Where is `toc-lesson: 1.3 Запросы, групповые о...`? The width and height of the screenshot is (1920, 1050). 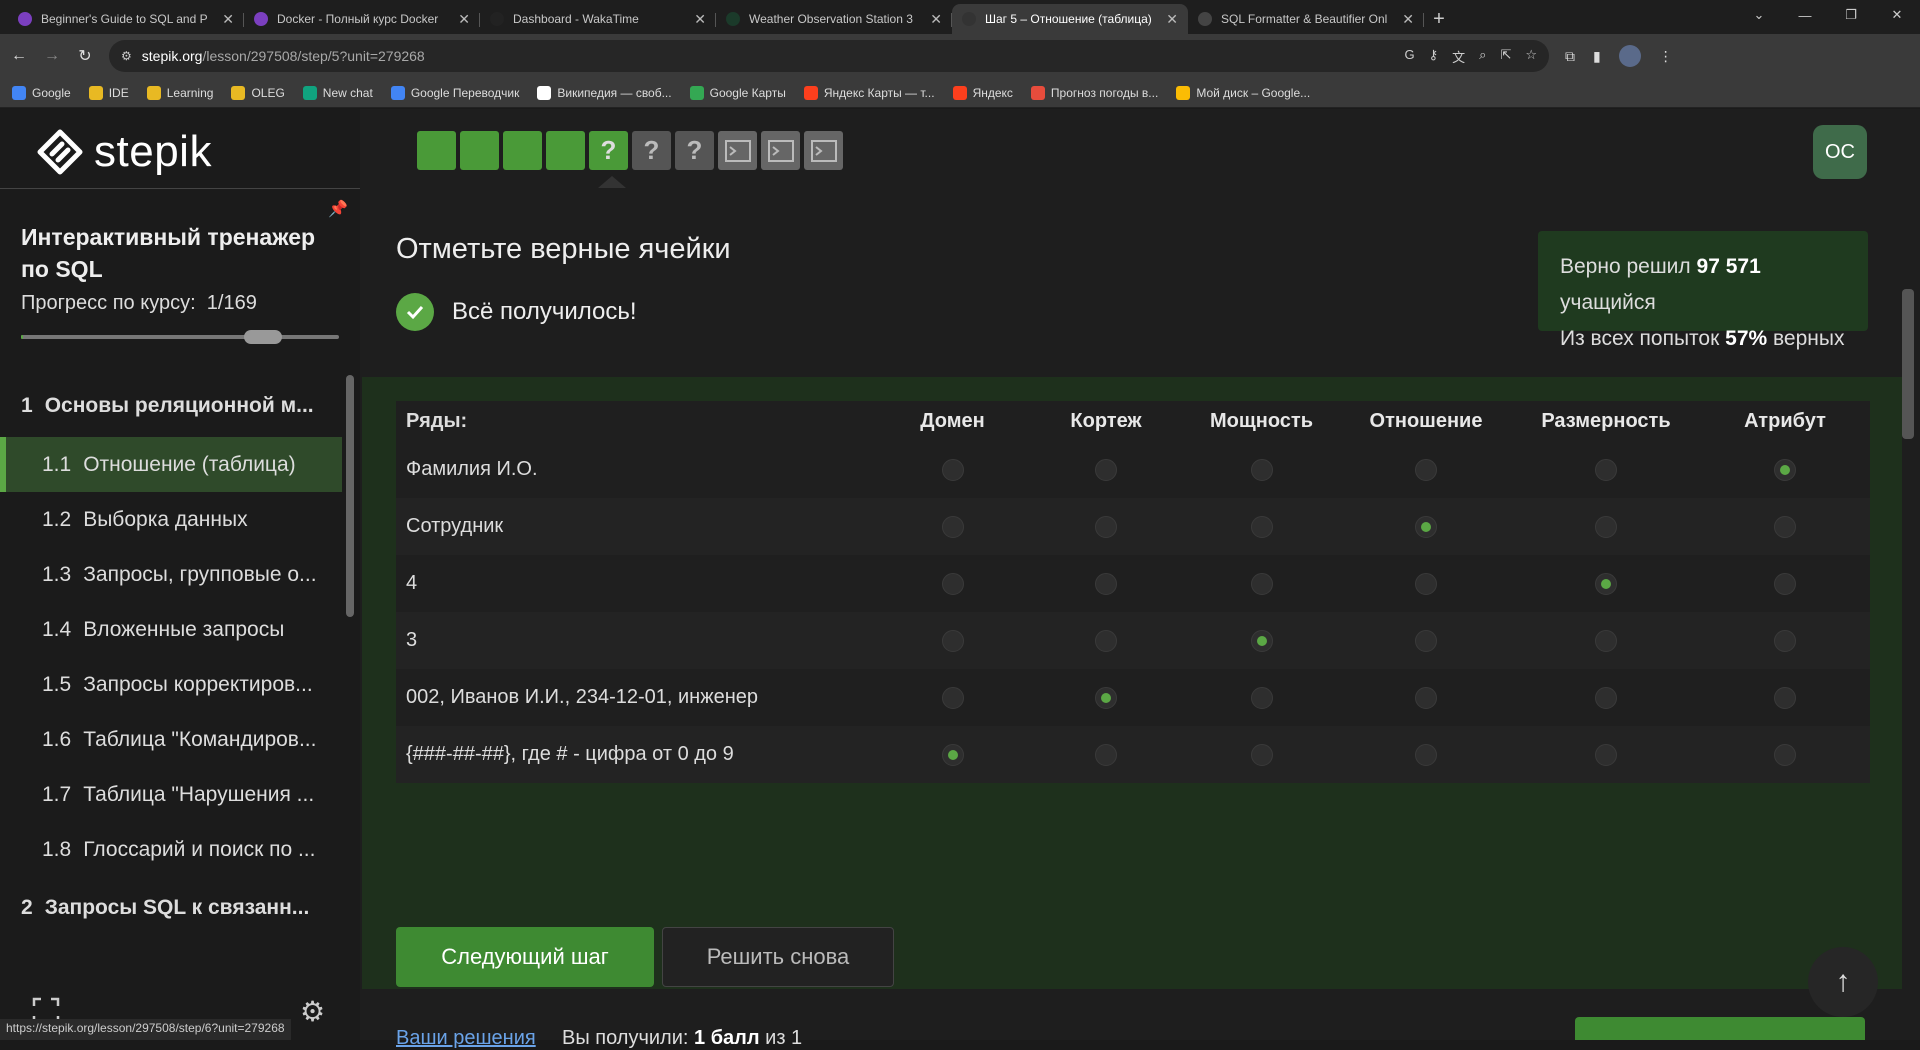 toc-lesson: 1.3 Запросы, групповые о... is located at coordinates (171, 574).